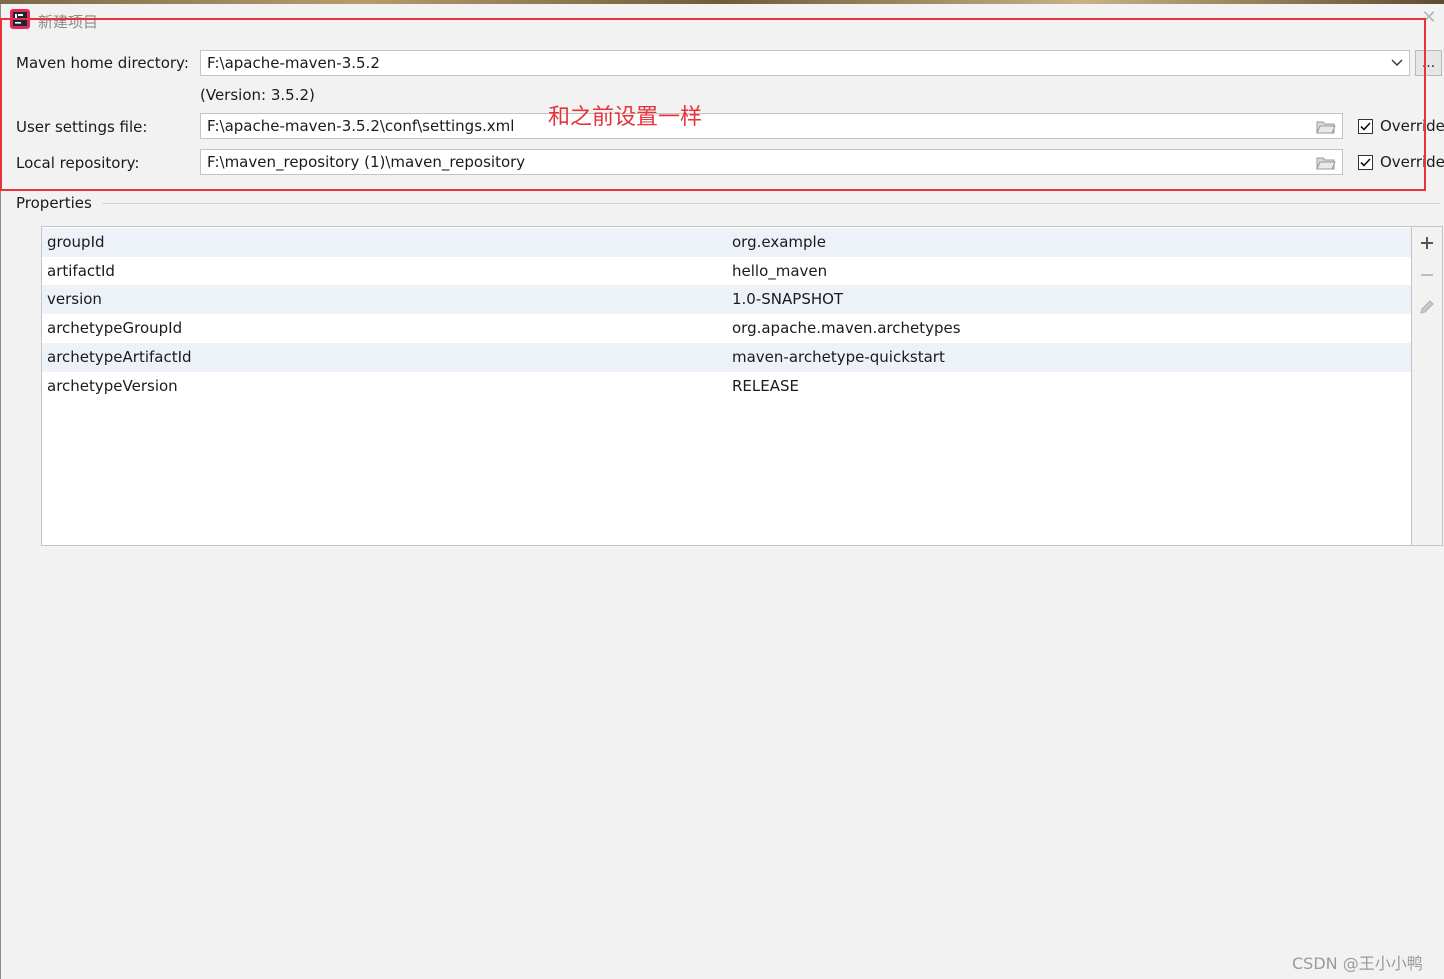 The width and height of the screenshot is (1444, 979). Describe the element at coordinates (1427, 243) in the screenshot. I see `add-icon` at that location.